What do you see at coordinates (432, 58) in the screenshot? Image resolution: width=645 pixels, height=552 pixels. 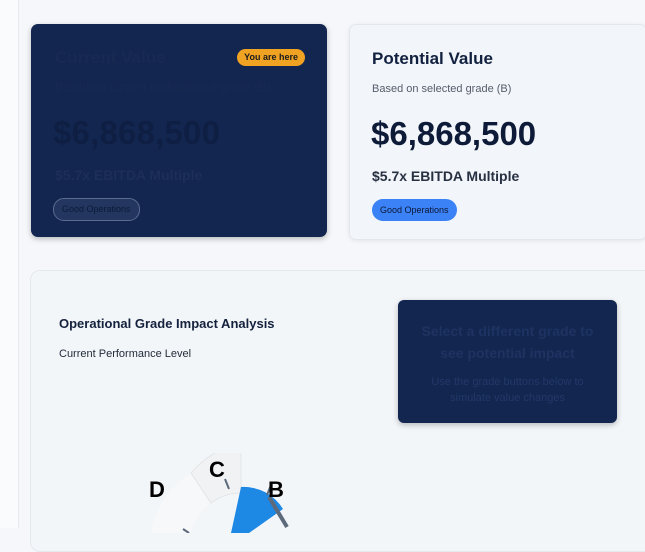 I see `potential-value-title: Potential Value` at bounding box center [432, 58].